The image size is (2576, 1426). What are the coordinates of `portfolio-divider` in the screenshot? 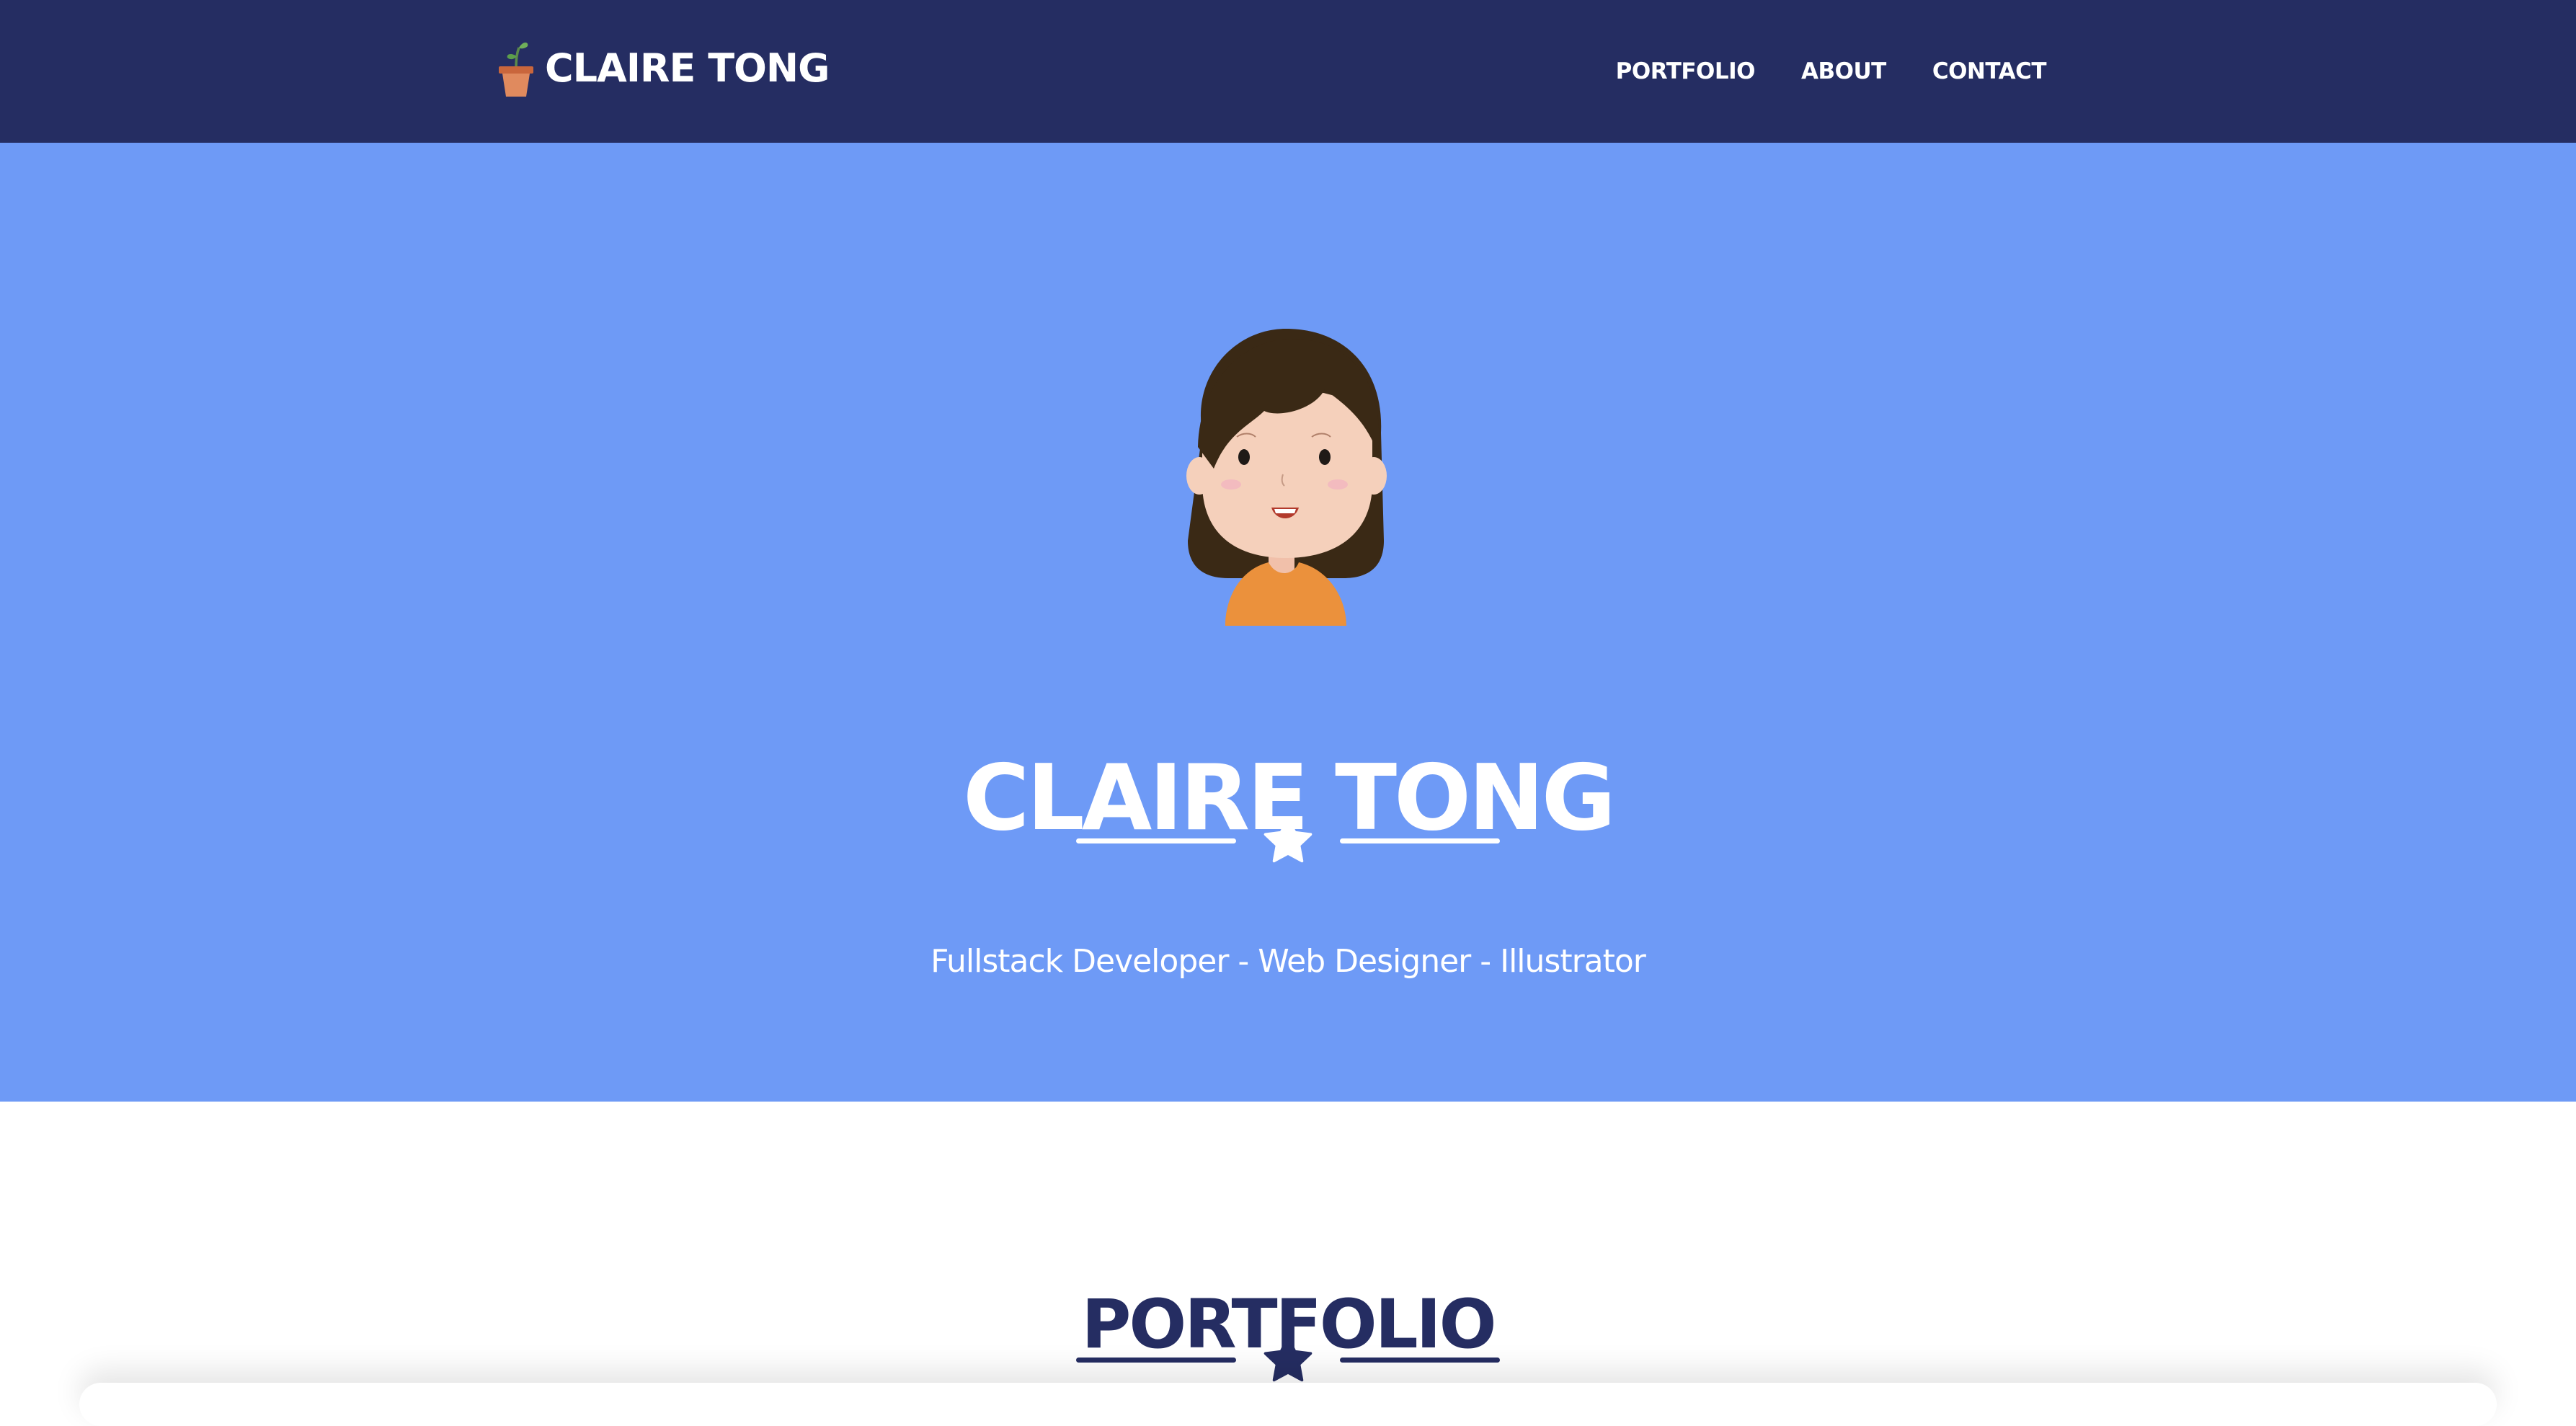 It's located at (1288, 1359).